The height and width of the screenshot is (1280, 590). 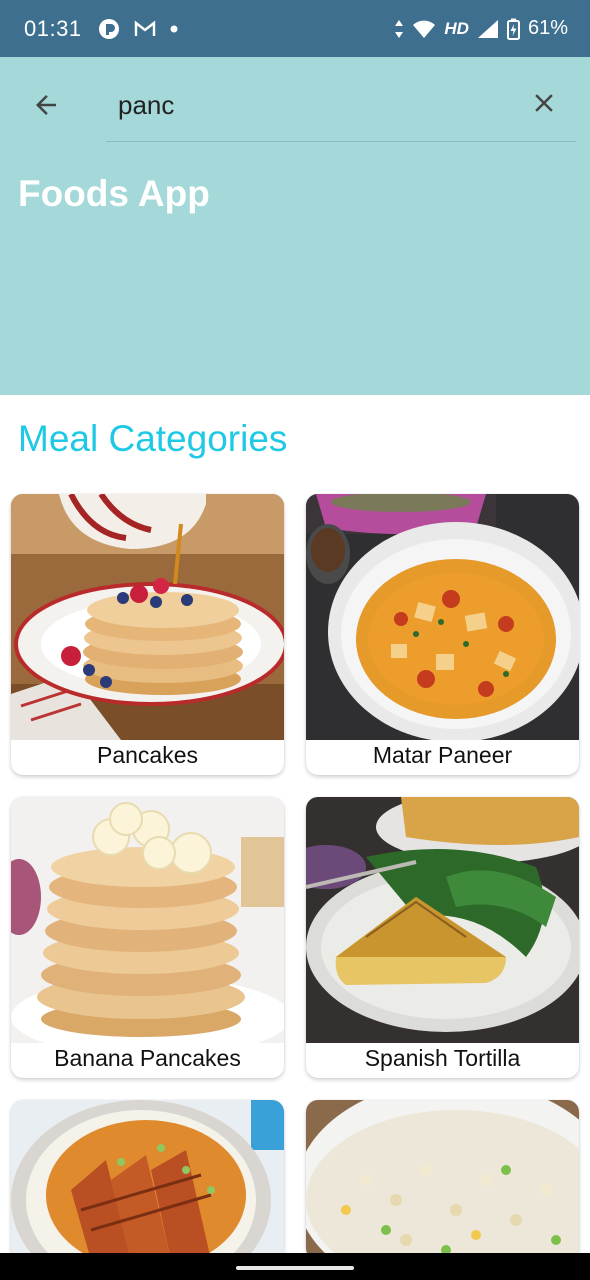 What do you see at coordinates (442, 617) in the screenshot?
I see `matar-paneer-photo` at bounding box center [442, 617].